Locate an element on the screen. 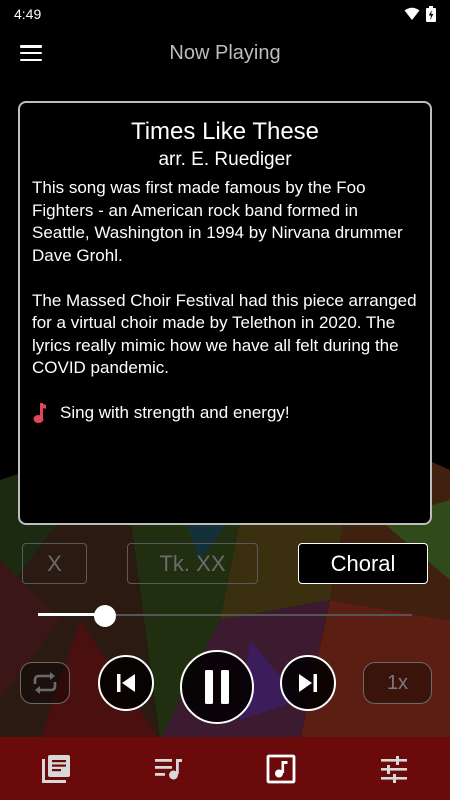 The image size is (450, 800). app-bar: Now Playing is located at coordinates (225, 53).